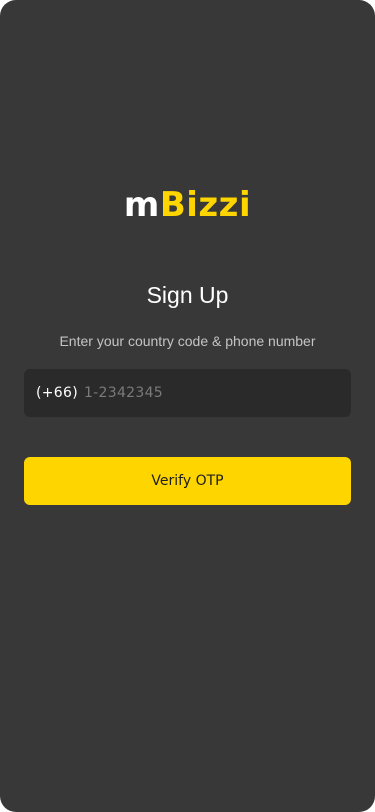 This screenshot has width=375, height=812. I want to click on logo-suffix: Bizzi, so click(205, 205).